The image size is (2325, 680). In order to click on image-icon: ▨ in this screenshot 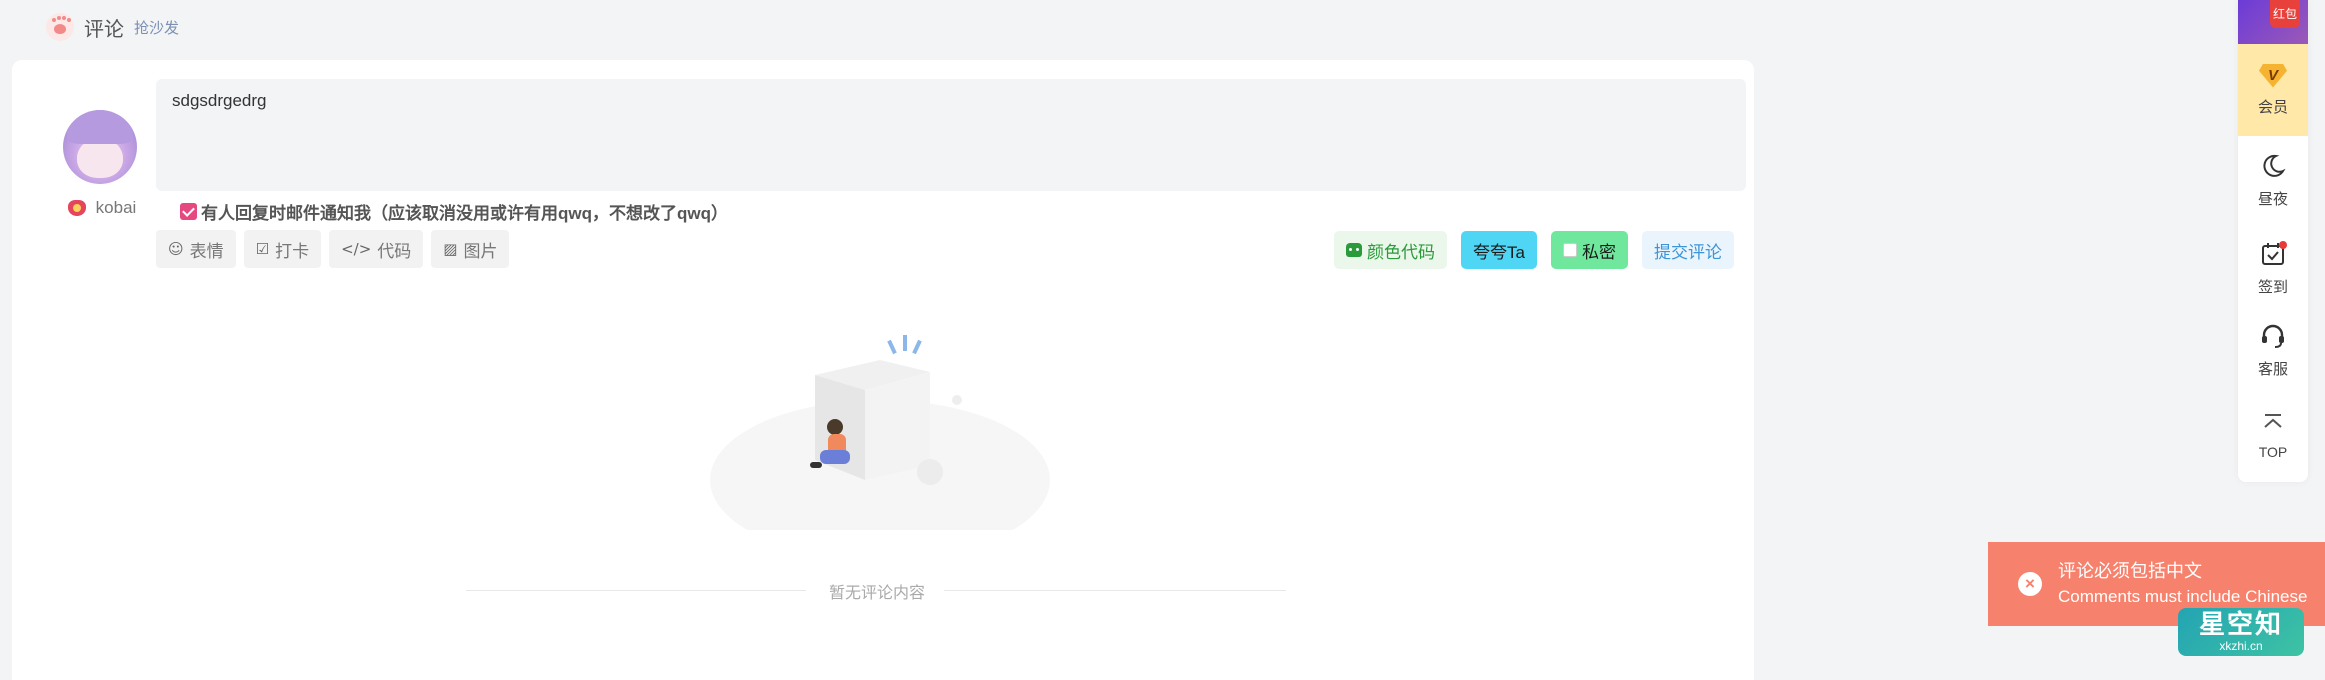, I will do `click(450, 249)`.